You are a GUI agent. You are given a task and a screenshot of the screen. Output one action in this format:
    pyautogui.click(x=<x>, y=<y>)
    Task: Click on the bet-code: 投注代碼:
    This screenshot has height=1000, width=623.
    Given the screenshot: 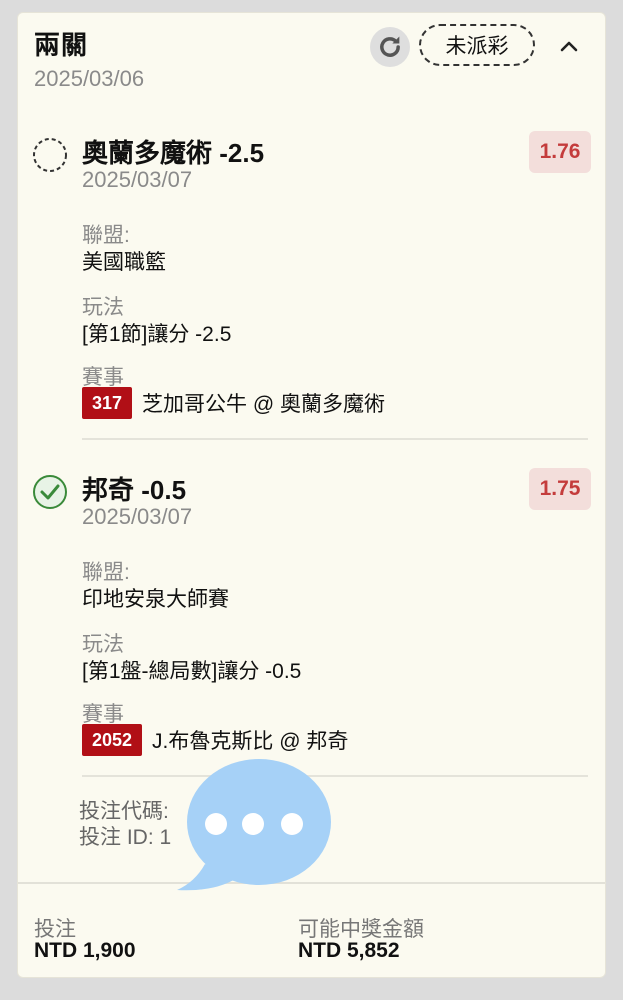 What is the action you would take?
    pyautogui.click(x=124, y=811)
    